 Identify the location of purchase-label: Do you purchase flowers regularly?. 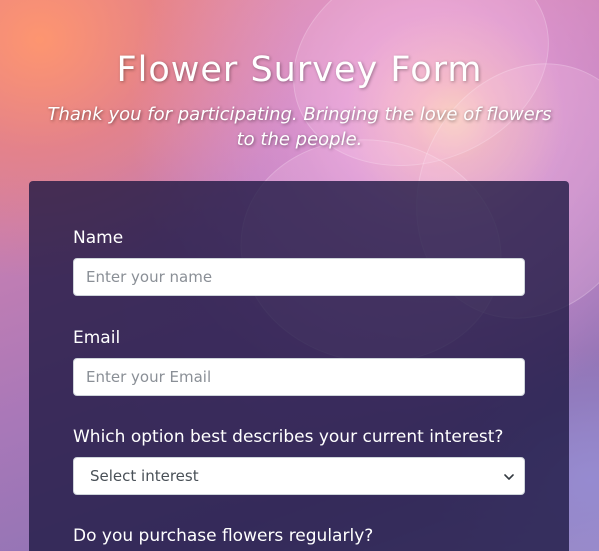
(223, 536).